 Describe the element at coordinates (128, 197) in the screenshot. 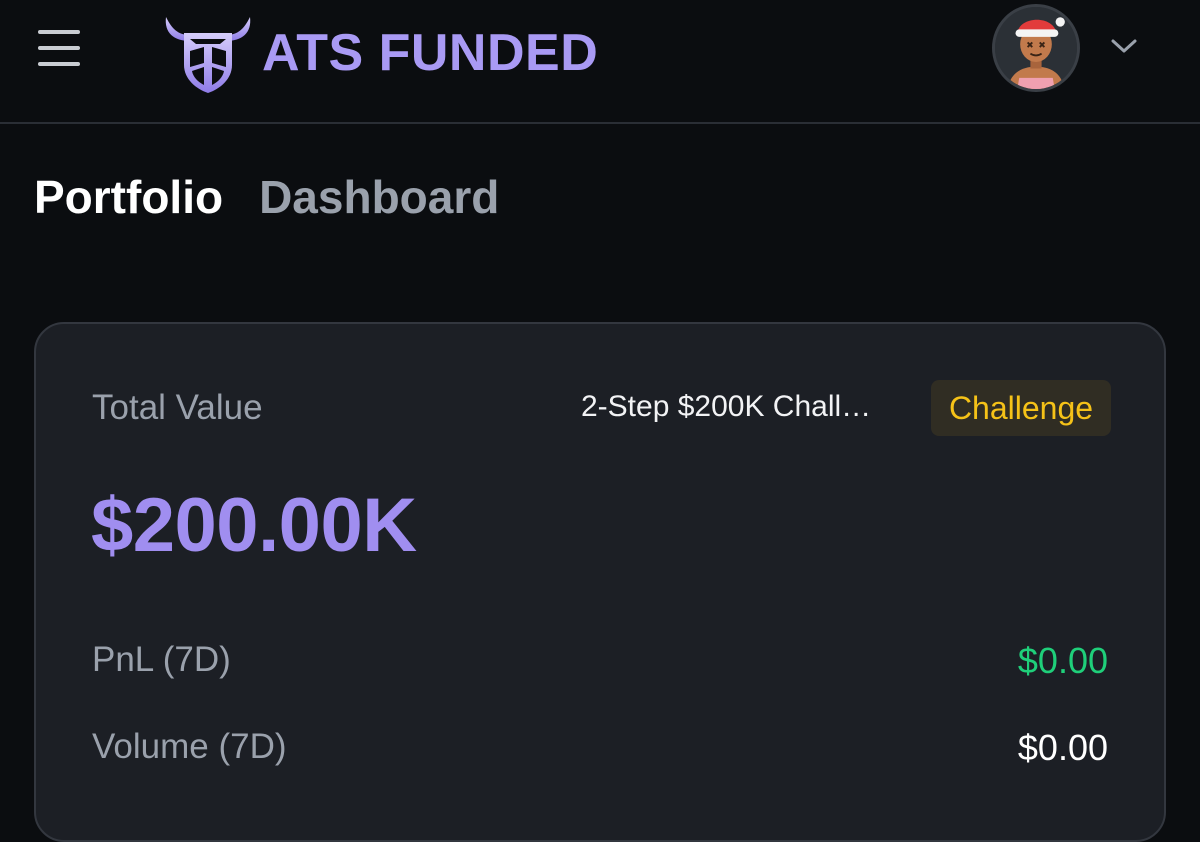

I see `tab-portfolio: Portfolio` at that location.